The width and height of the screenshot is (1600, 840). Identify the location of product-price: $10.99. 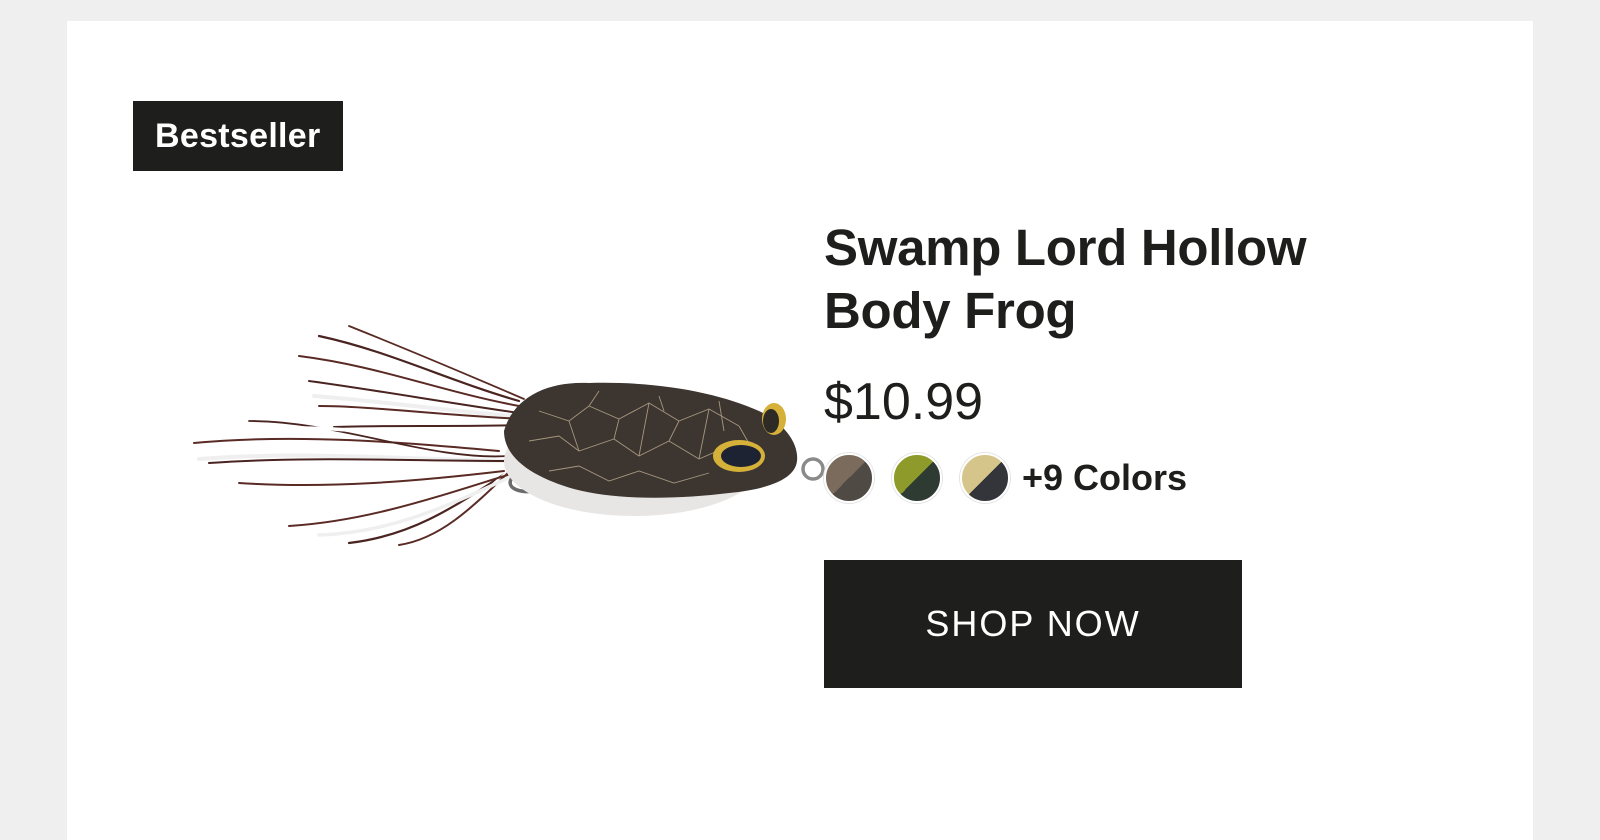
(904, 402).